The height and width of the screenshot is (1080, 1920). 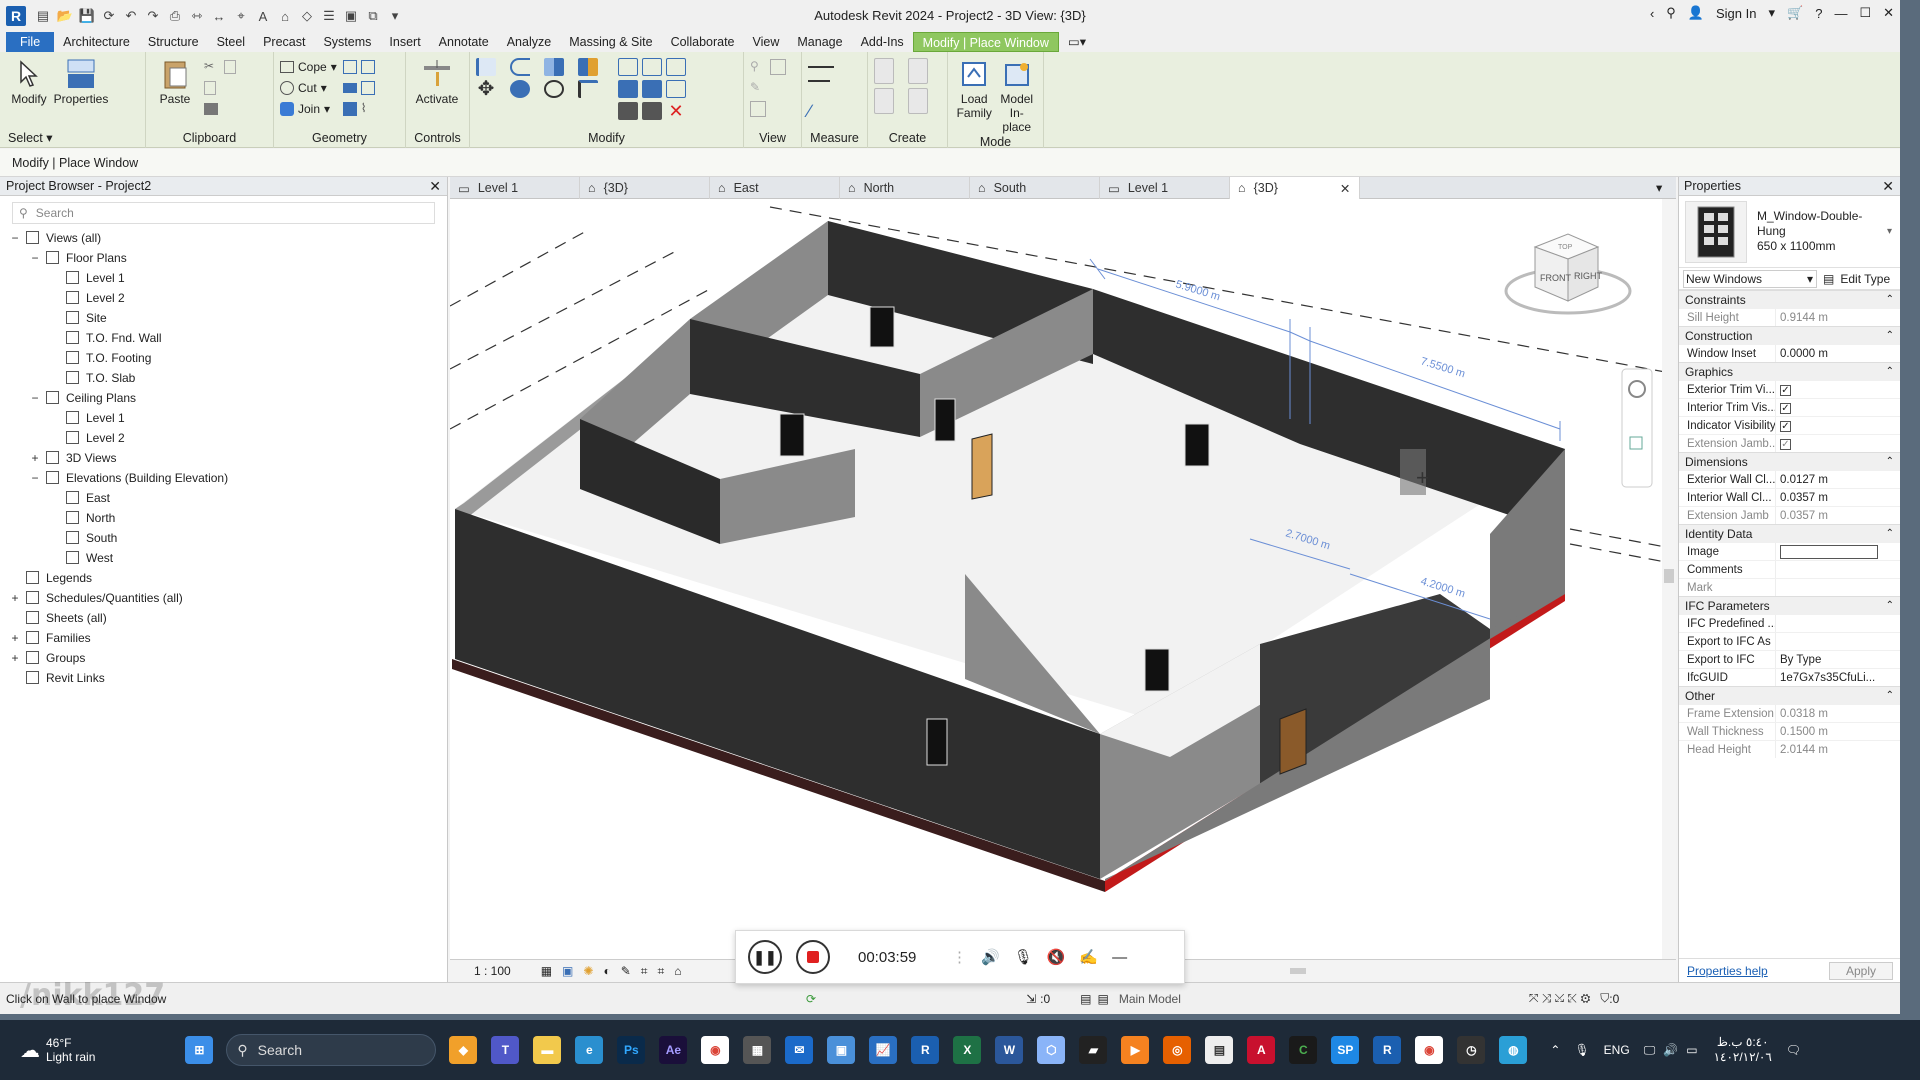 What do you see at coordinates (369, 109) in the screenshot?
I see `paint-icon: ⌇` at bounding box center [369, 109].